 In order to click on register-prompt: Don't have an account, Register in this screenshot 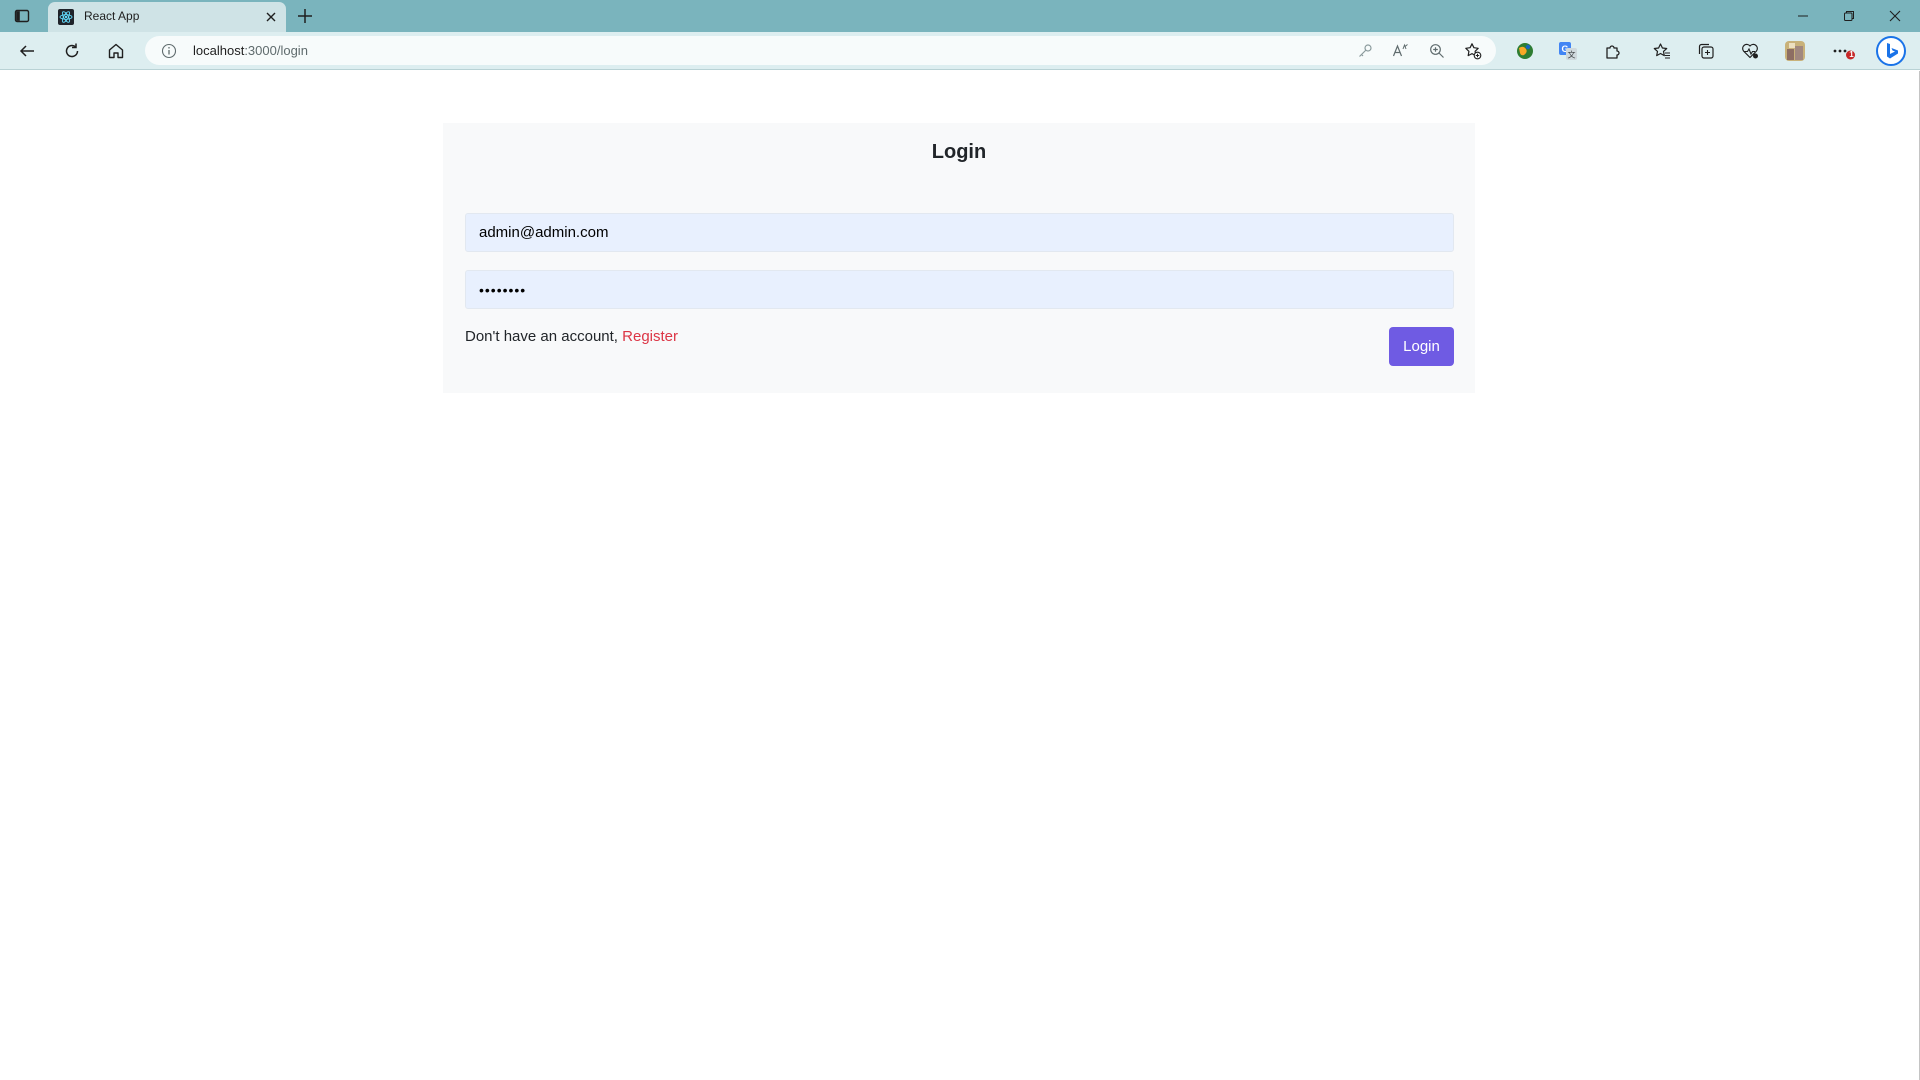, I will do `click(571, 336)`.